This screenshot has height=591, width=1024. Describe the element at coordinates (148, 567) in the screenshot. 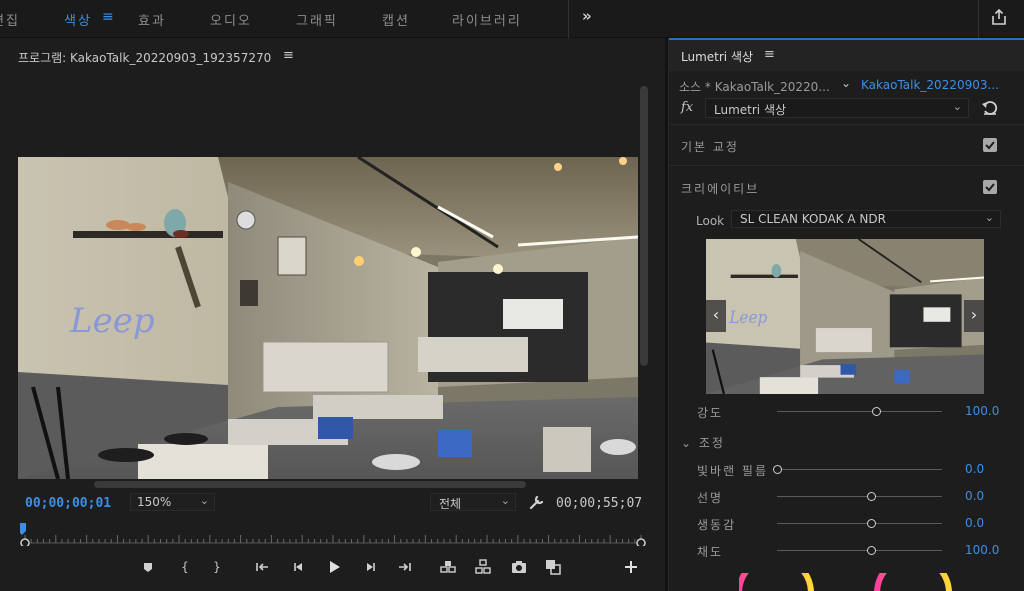

I see `marker-icon` at that location.